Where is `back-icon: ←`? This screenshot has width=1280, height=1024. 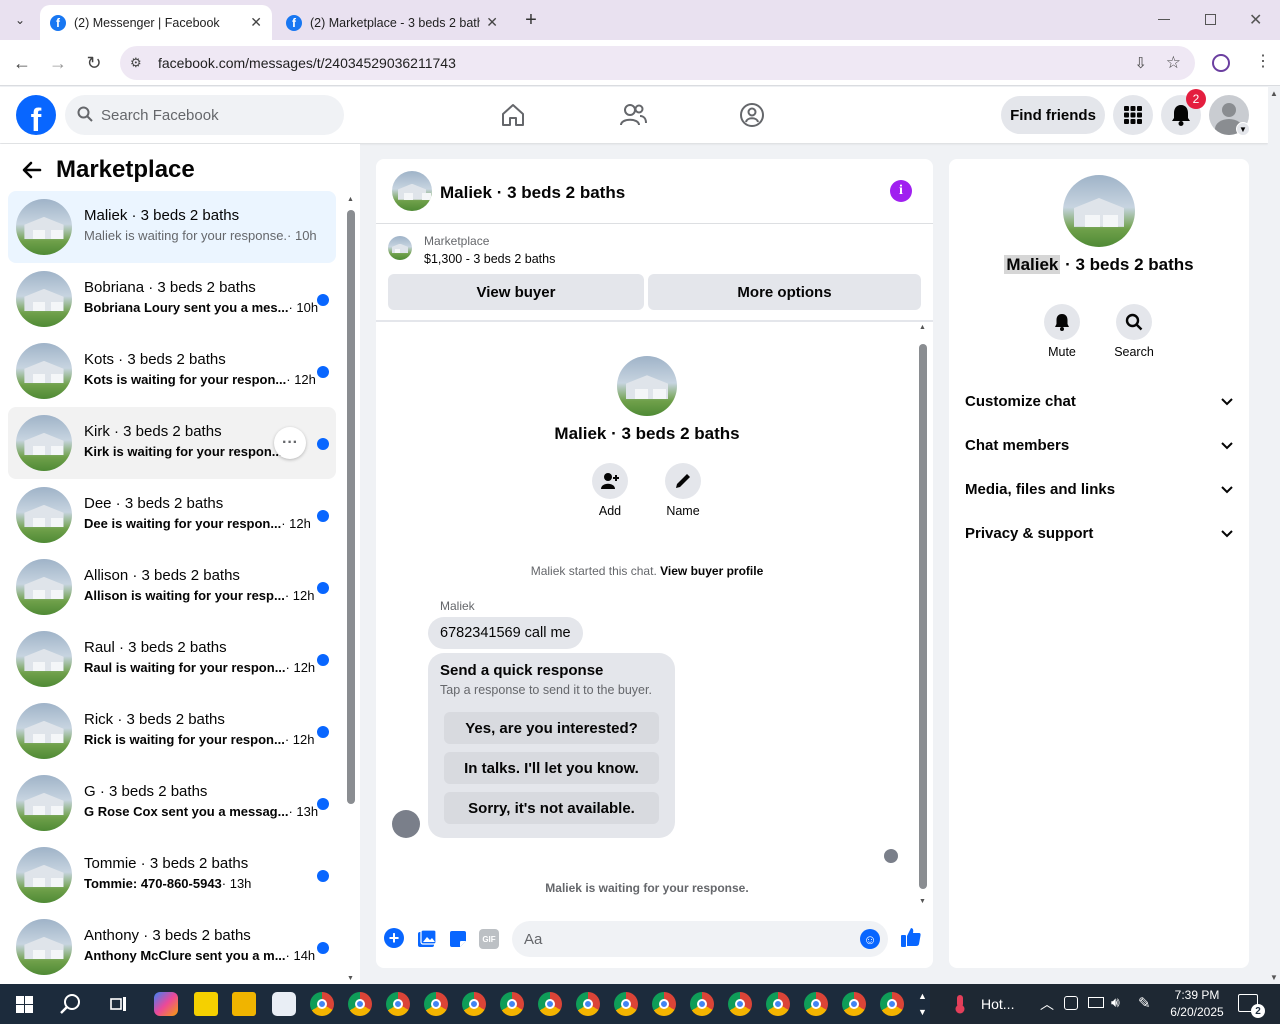 back-icon: ← is located at coordinates (22, 63).